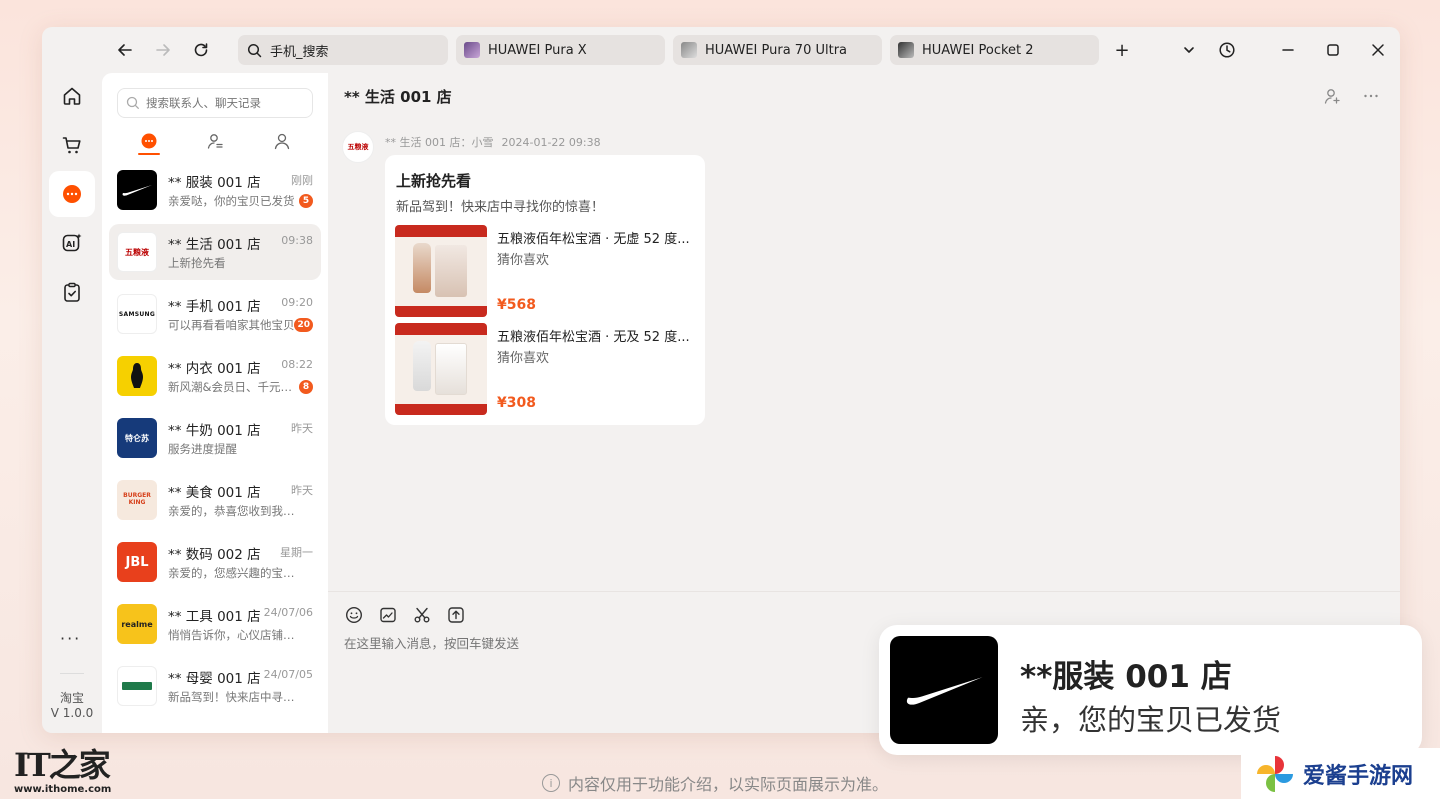 The height and width of the screenshot is (799, 1440). Describe the element at coordinates (72, 673) in the screenshot. I see `rail-divider` at that location.